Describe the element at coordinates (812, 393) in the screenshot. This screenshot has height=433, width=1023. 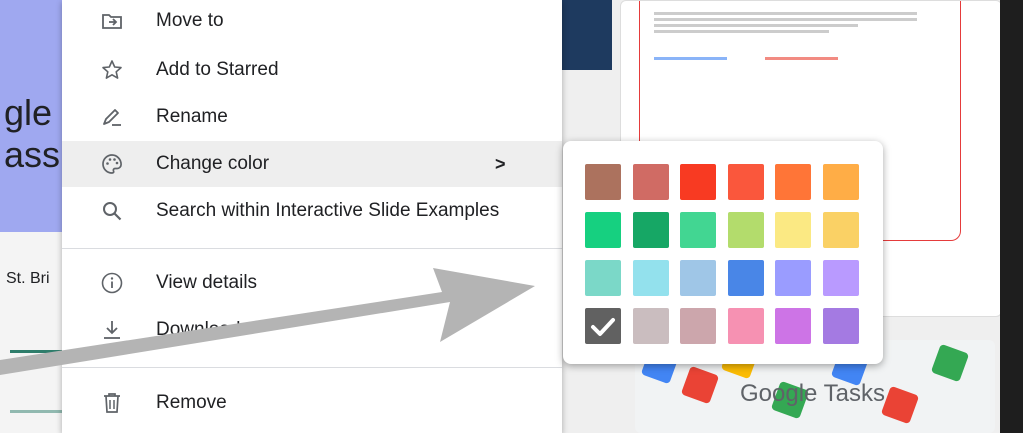
I see `tasks-thumbnail-label: Google Tasks` at that location.